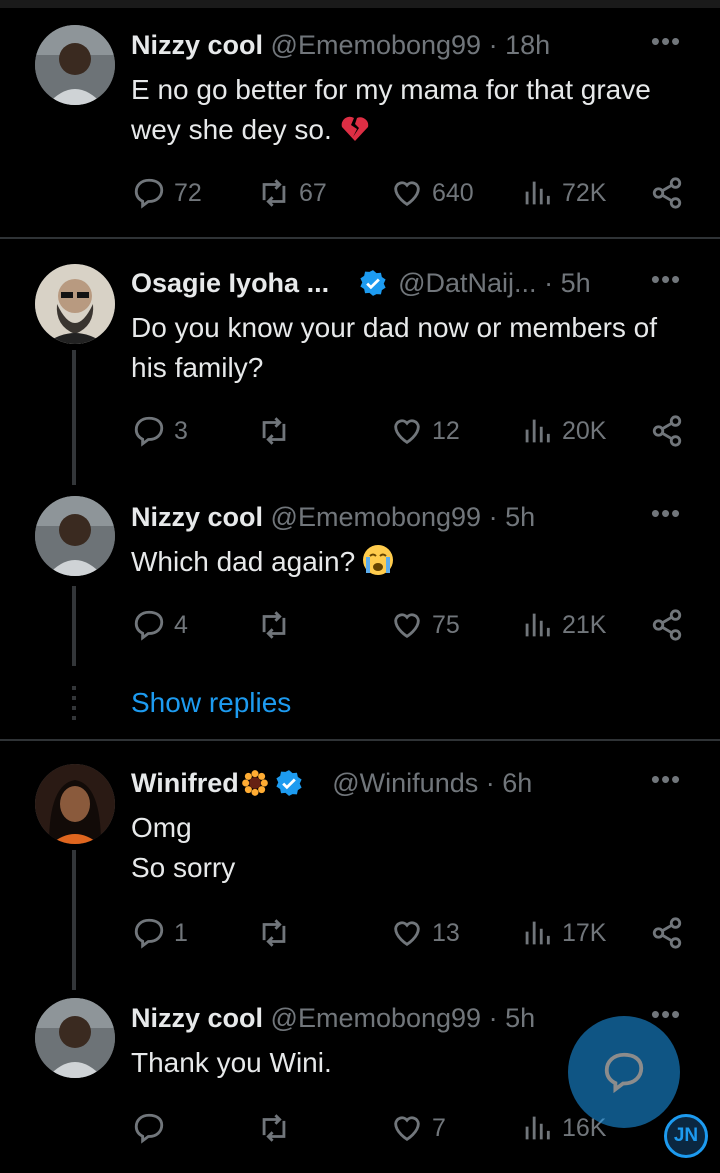 The image size is (720, 1173). What do you see at coordinates (292, 193) in the screenshot?
I see `retweet-button: 67` at bounding box center [292, 193].